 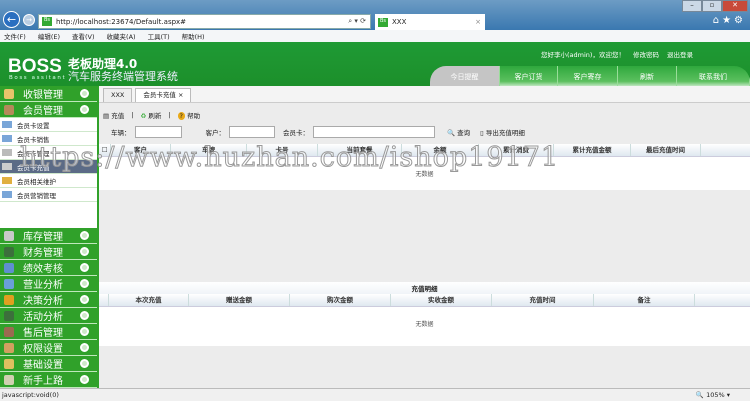 I want to click on column-header: 卡号, so click(x=282, y=150).